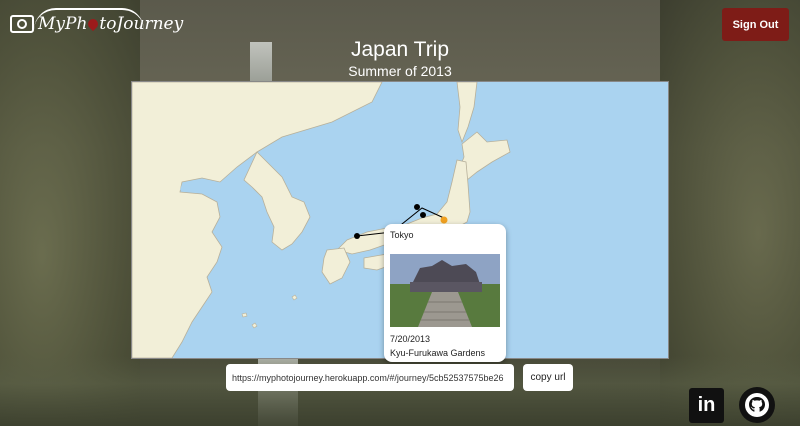 This screenshot has height=426, width=800. I want to click on photo-popup: Tokyo 7/20/2013 Kyu-Furukawa Gardens, so click(445, 293).